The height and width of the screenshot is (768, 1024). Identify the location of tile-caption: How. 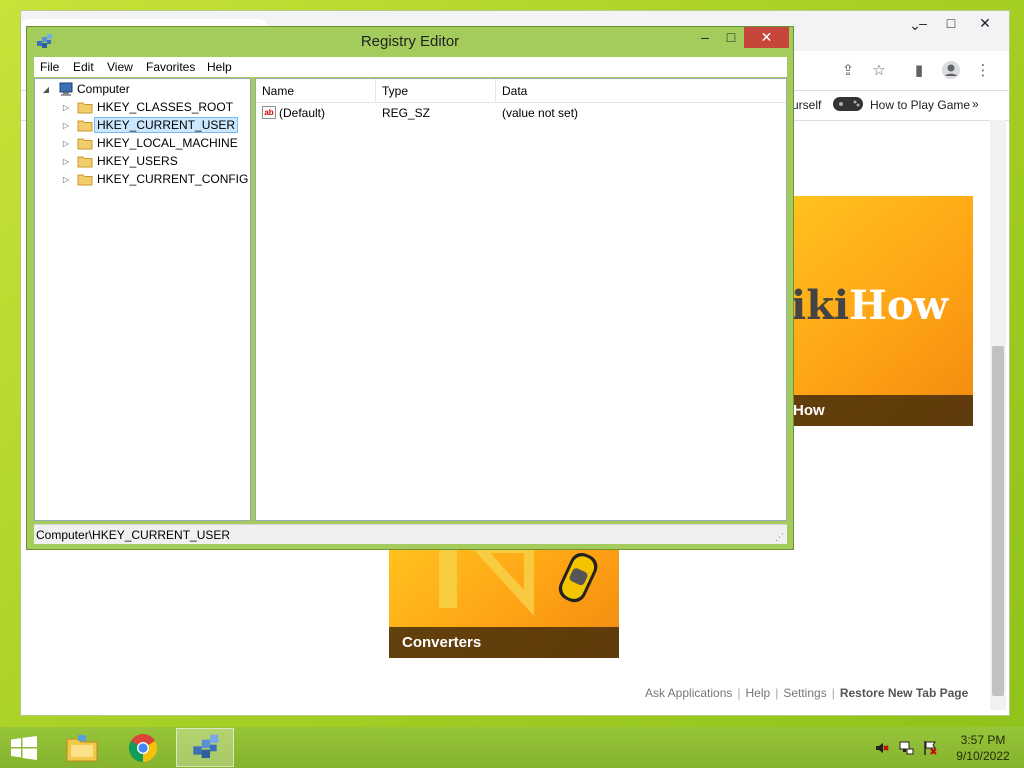
(883, 410).